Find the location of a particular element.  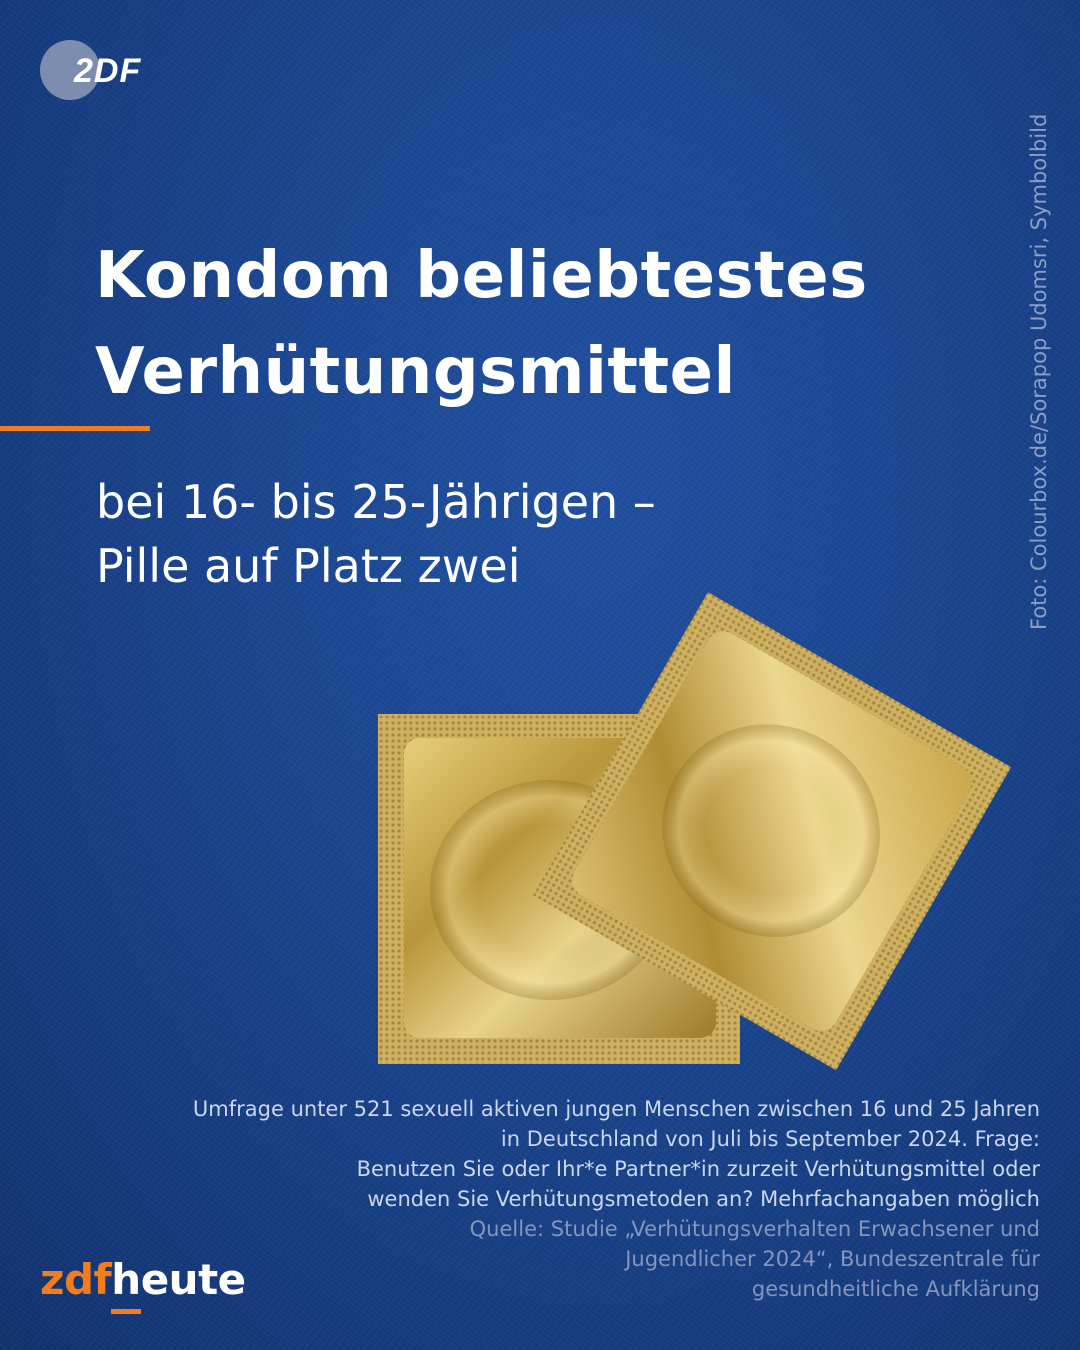

zdfheute-logo: zdfheute is located at coordinates (143, 1284).